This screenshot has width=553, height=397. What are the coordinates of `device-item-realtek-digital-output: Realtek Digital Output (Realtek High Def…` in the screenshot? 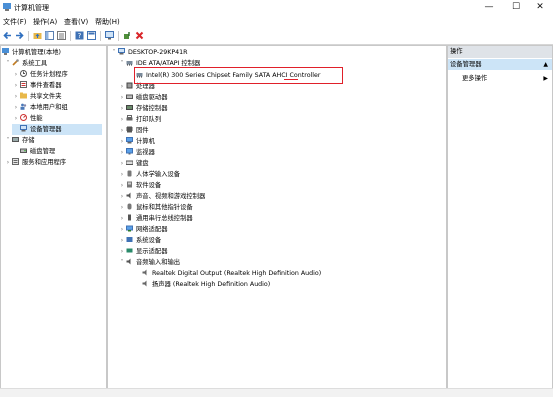 It's located at (231, 273).